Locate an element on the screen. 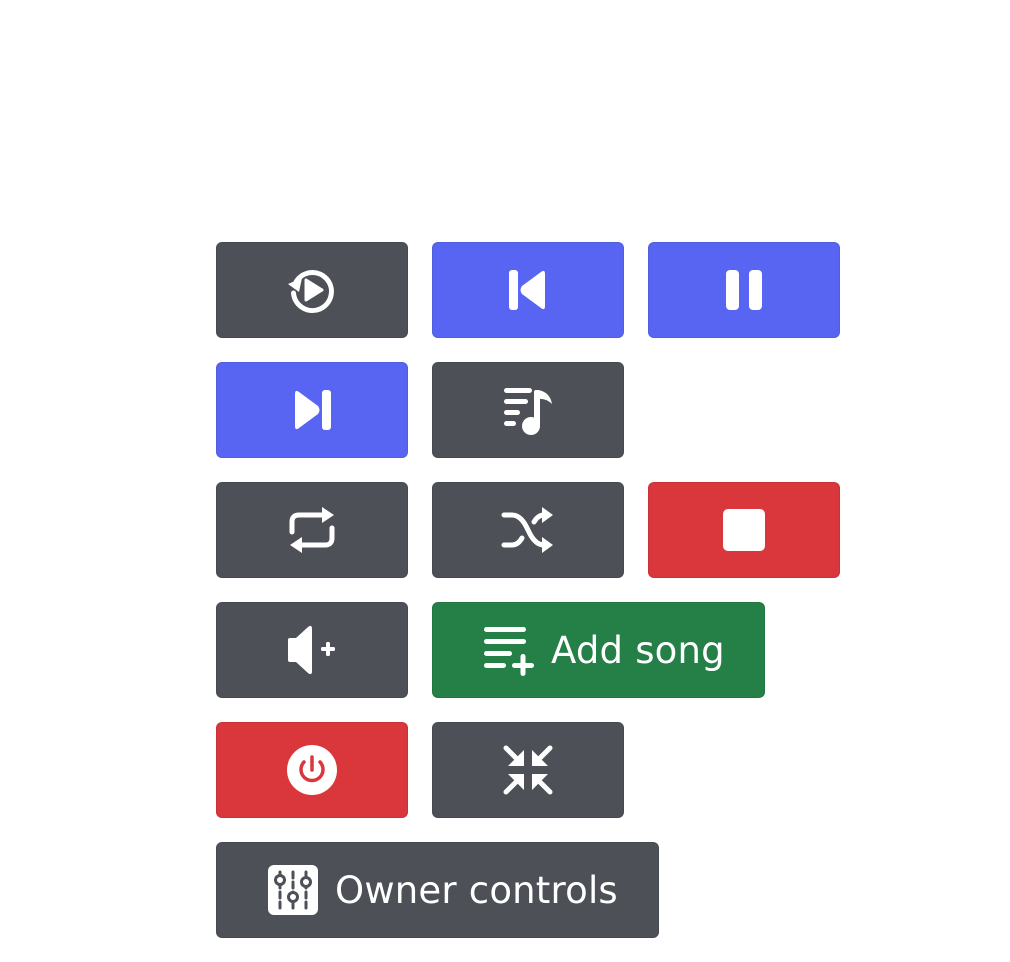 This screenshot has height=962, width=1010. repeat-icon is located at coordinates (312, 530).